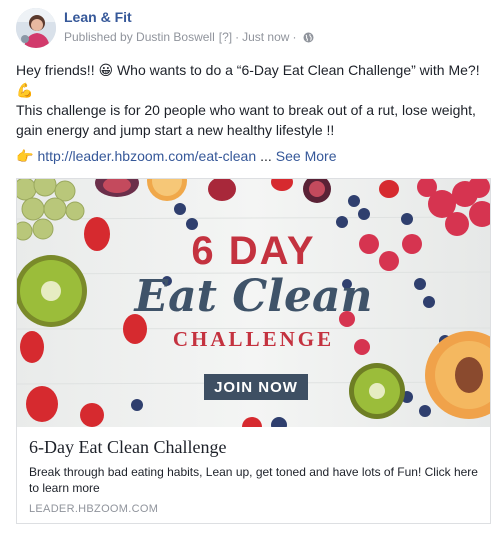 The height and width of the screenshot is (539, 502). Describe the element at coordinates (225, 37) in the screenshot. I see `help-marker: [?]` at that location.